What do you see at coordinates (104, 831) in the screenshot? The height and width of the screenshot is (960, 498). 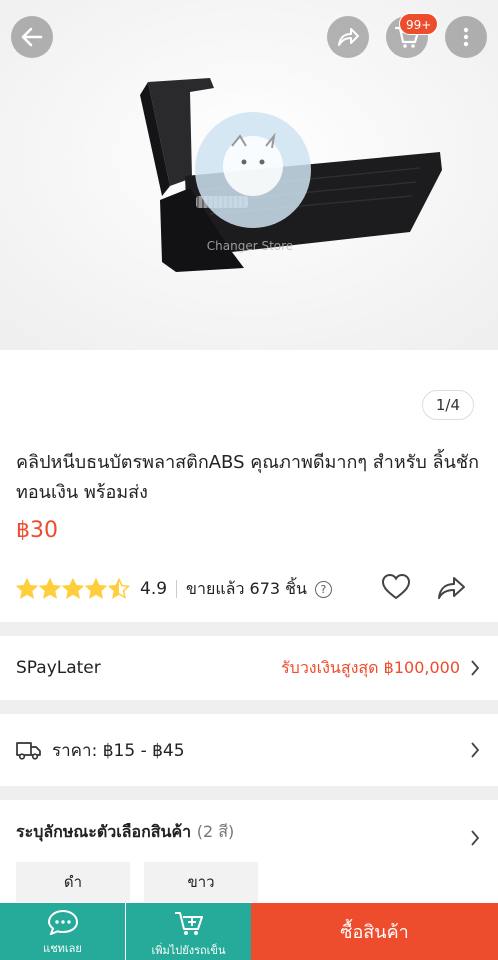 I see `variant-title-text: ระบุลักษณะตัวเลือกสินค้า` at bounding box center [104, 831].